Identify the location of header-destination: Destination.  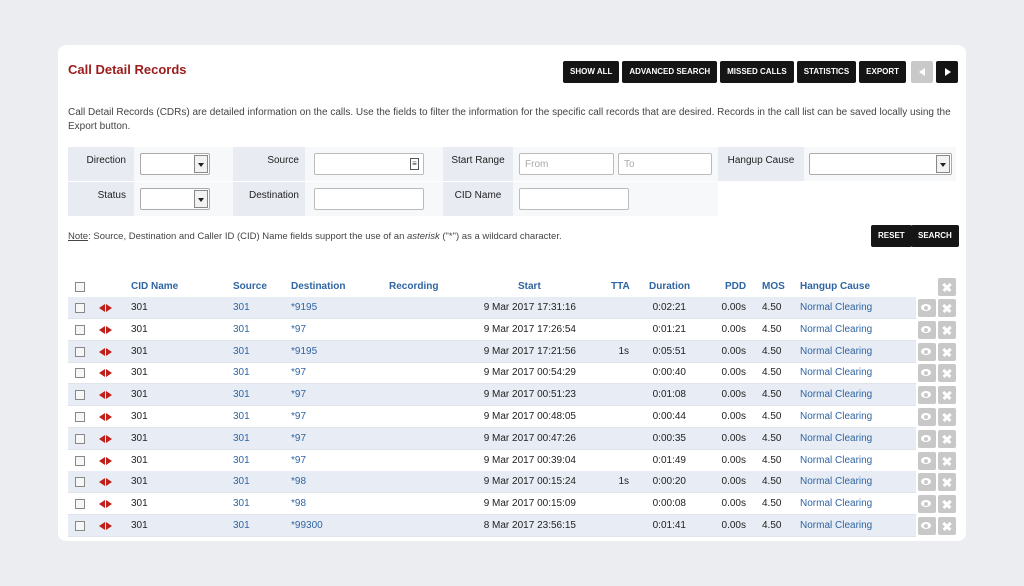
(318, 286).